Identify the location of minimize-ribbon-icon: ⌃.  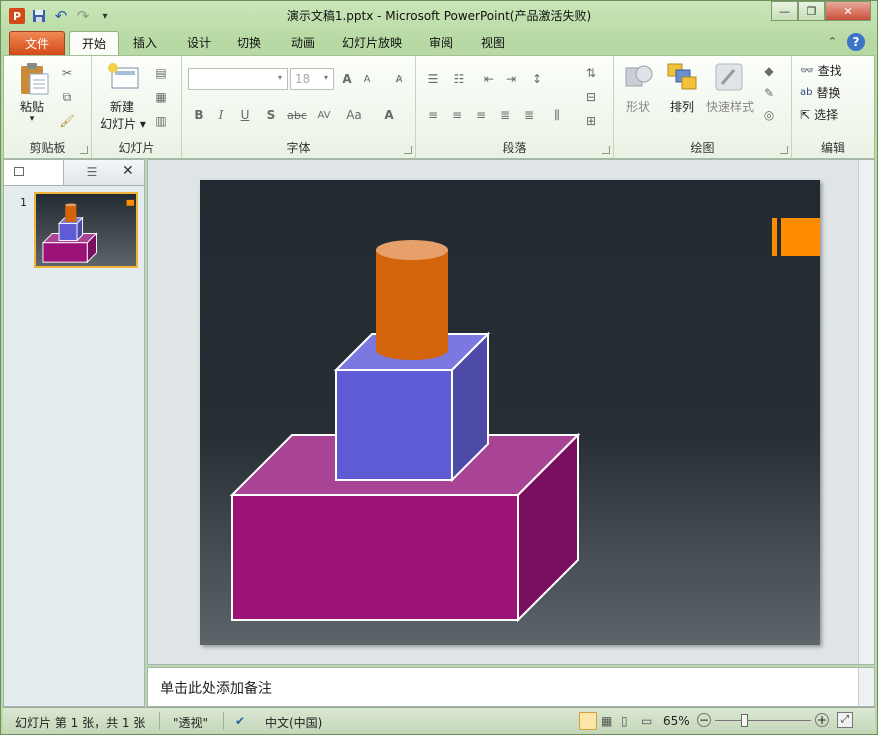
(832, 41).